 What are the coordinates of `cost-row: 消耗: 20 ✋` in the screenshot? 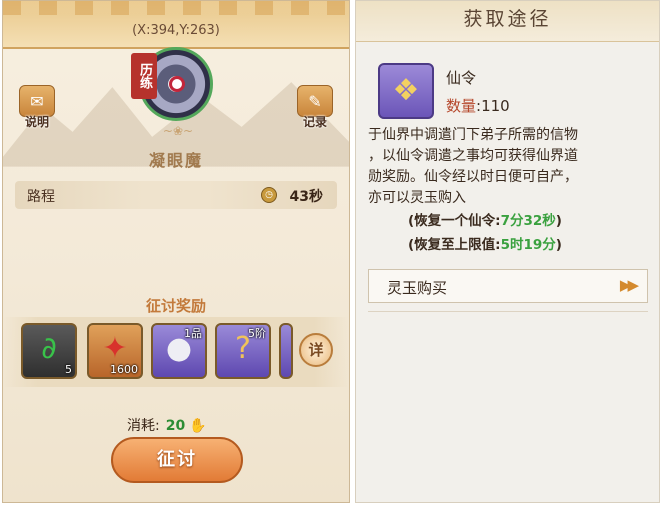 It's located at (167, 425).